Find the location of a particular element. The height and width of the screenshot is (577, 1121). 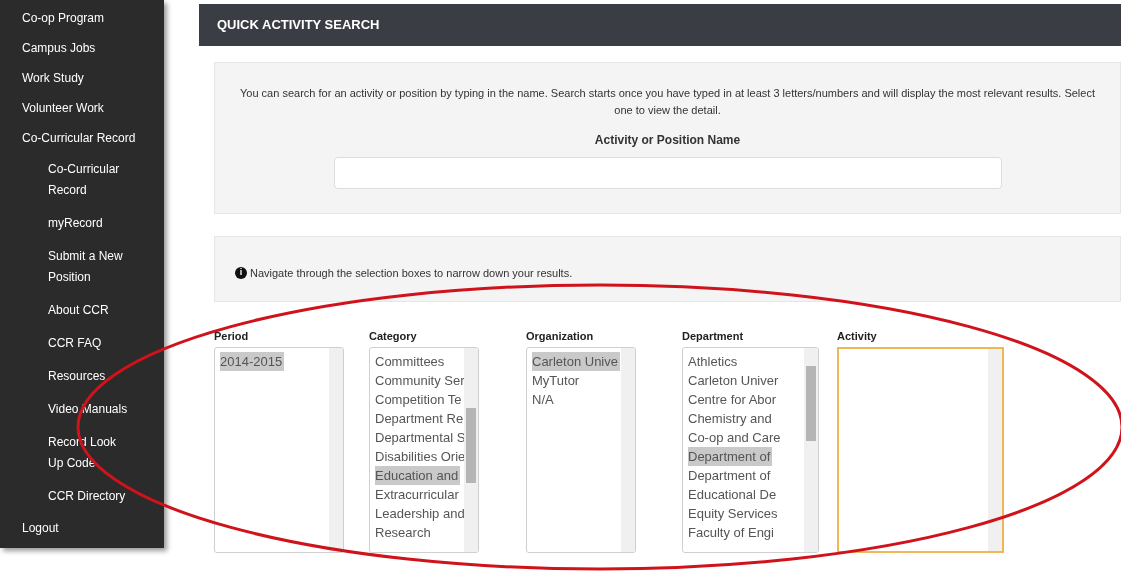

list-option: 2014-2015 is located at coordinates (252, 361).